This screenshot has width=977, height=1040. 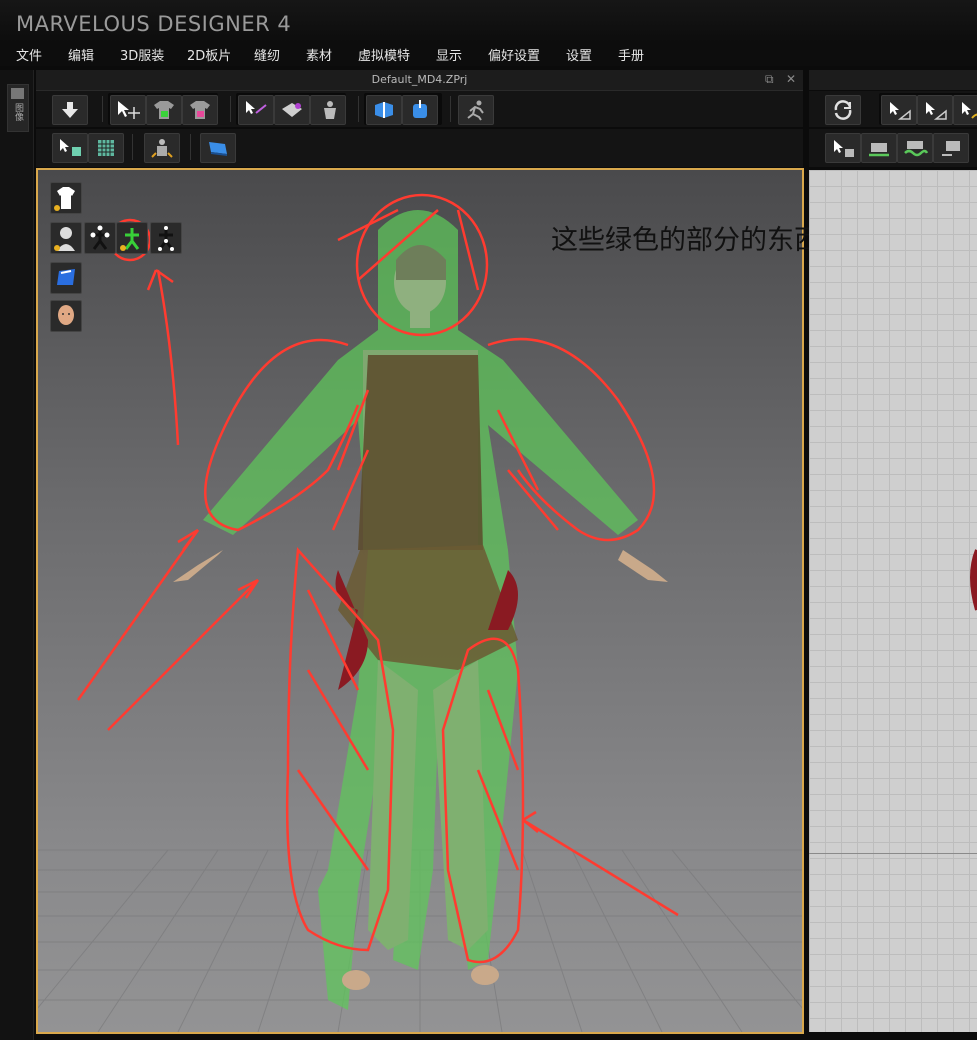 What do you see at coordinates (66, 316) in the screenshot?
I see `avatar-head-icon` at bounding box center [66, 316].